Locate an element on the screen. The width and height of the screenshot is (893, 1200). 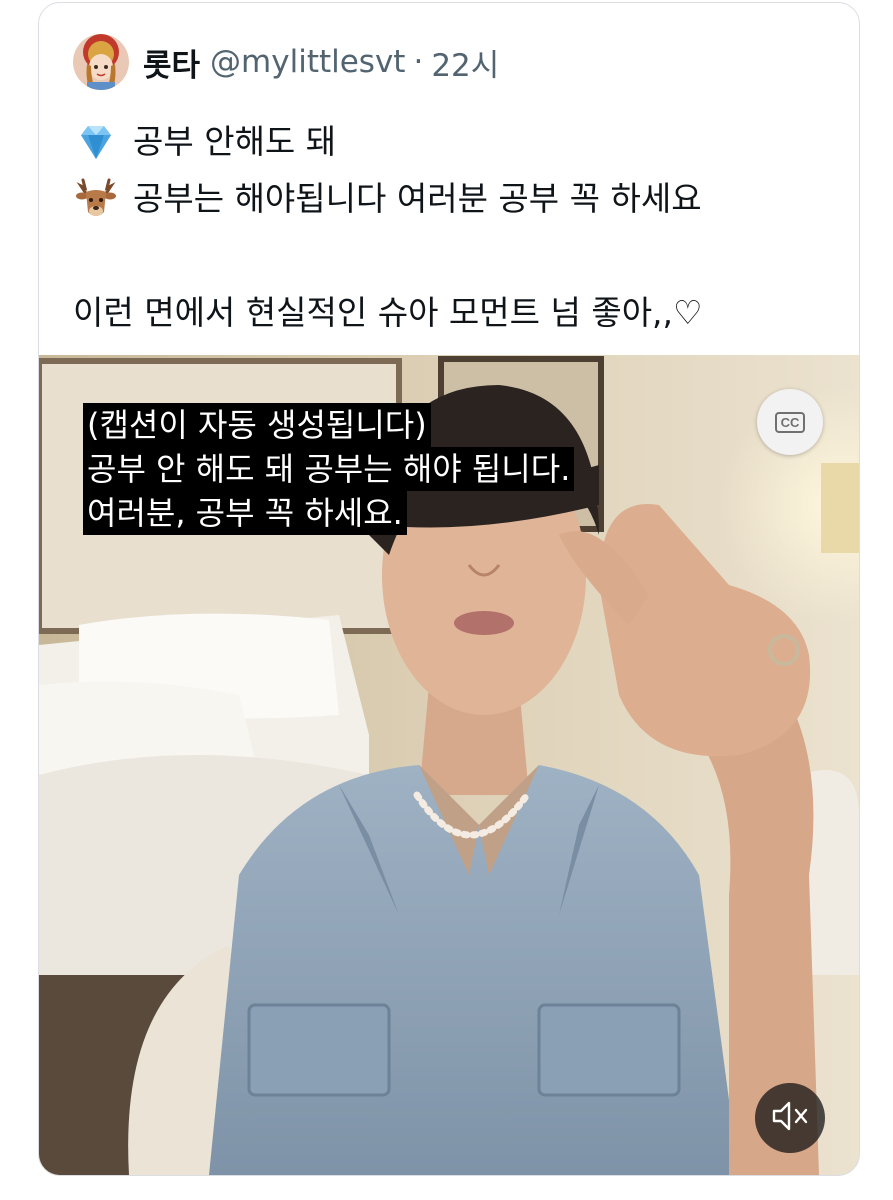
cc-icon: CC is located at coordinates (790, 422).